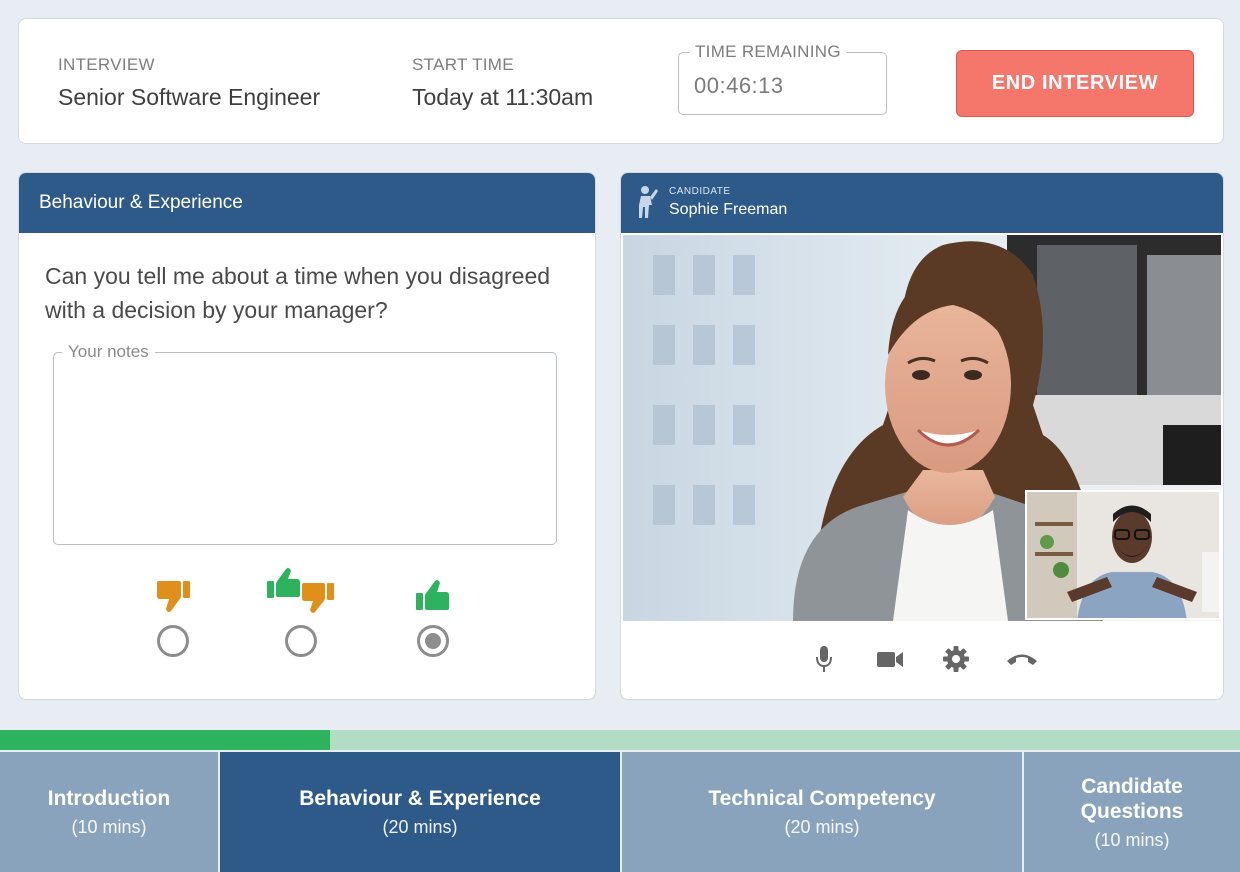 The width and height of the screenshot is (1240, 872). I want to click on time-remaining-value: 00:46:13, so click(739, 85).